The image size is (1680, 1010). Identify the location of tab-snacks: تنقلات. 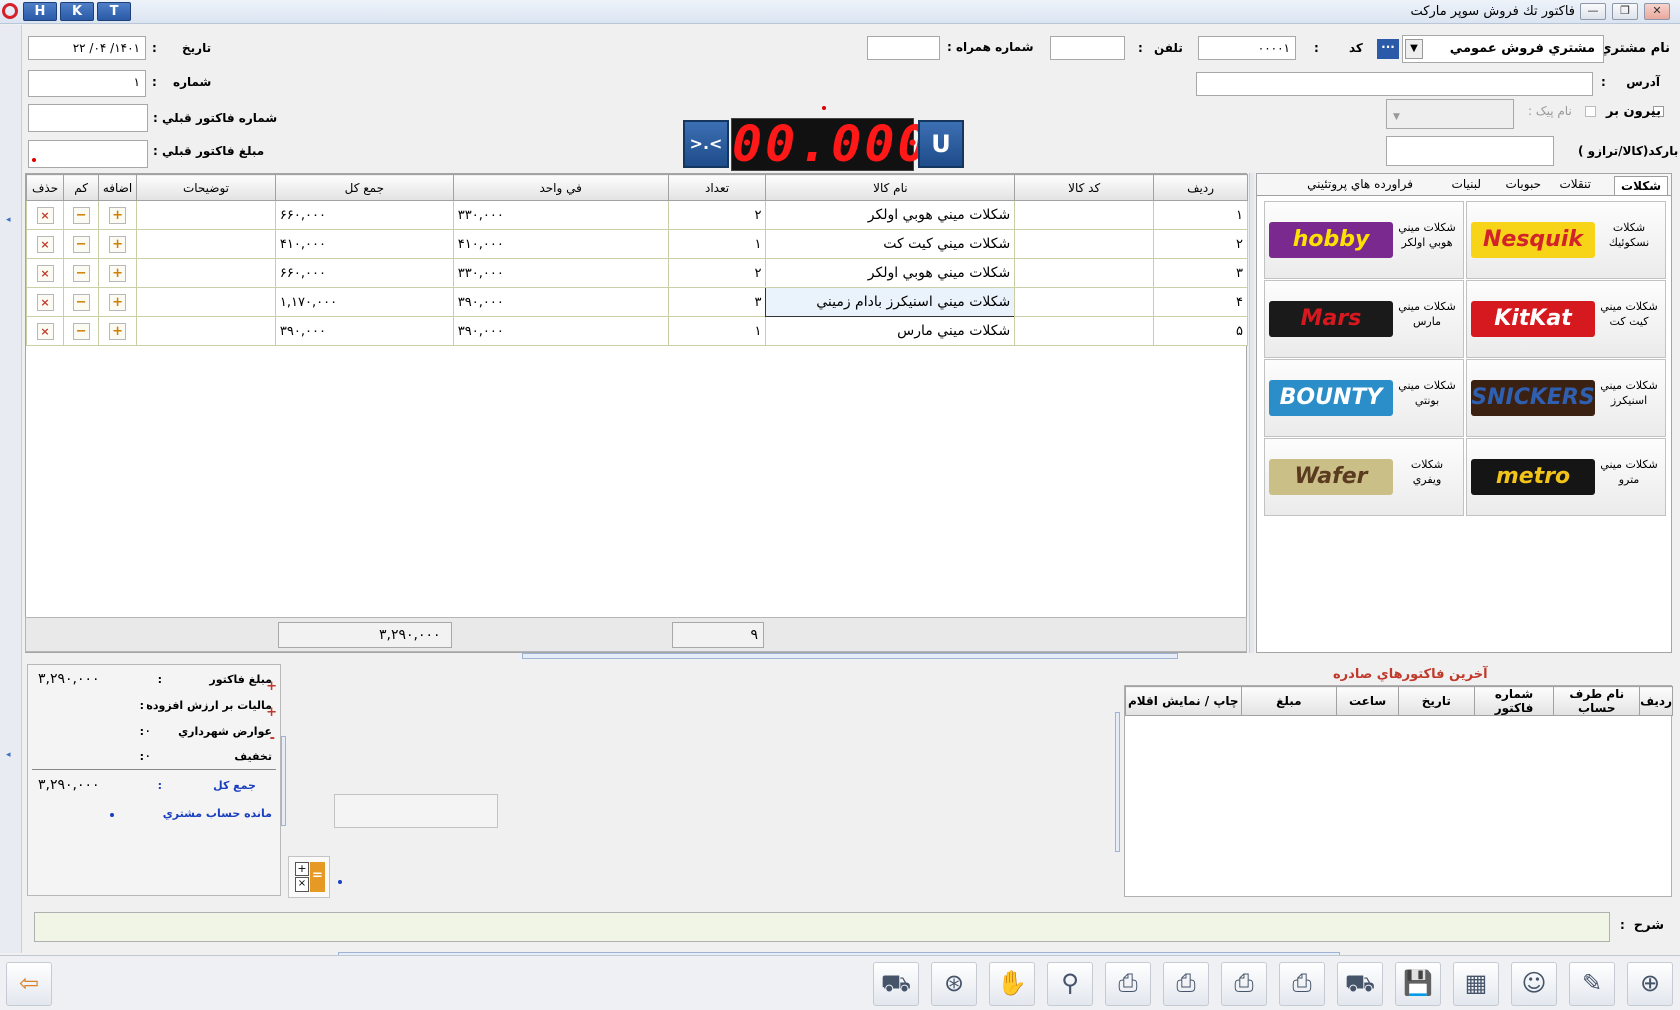
(1576, 184).